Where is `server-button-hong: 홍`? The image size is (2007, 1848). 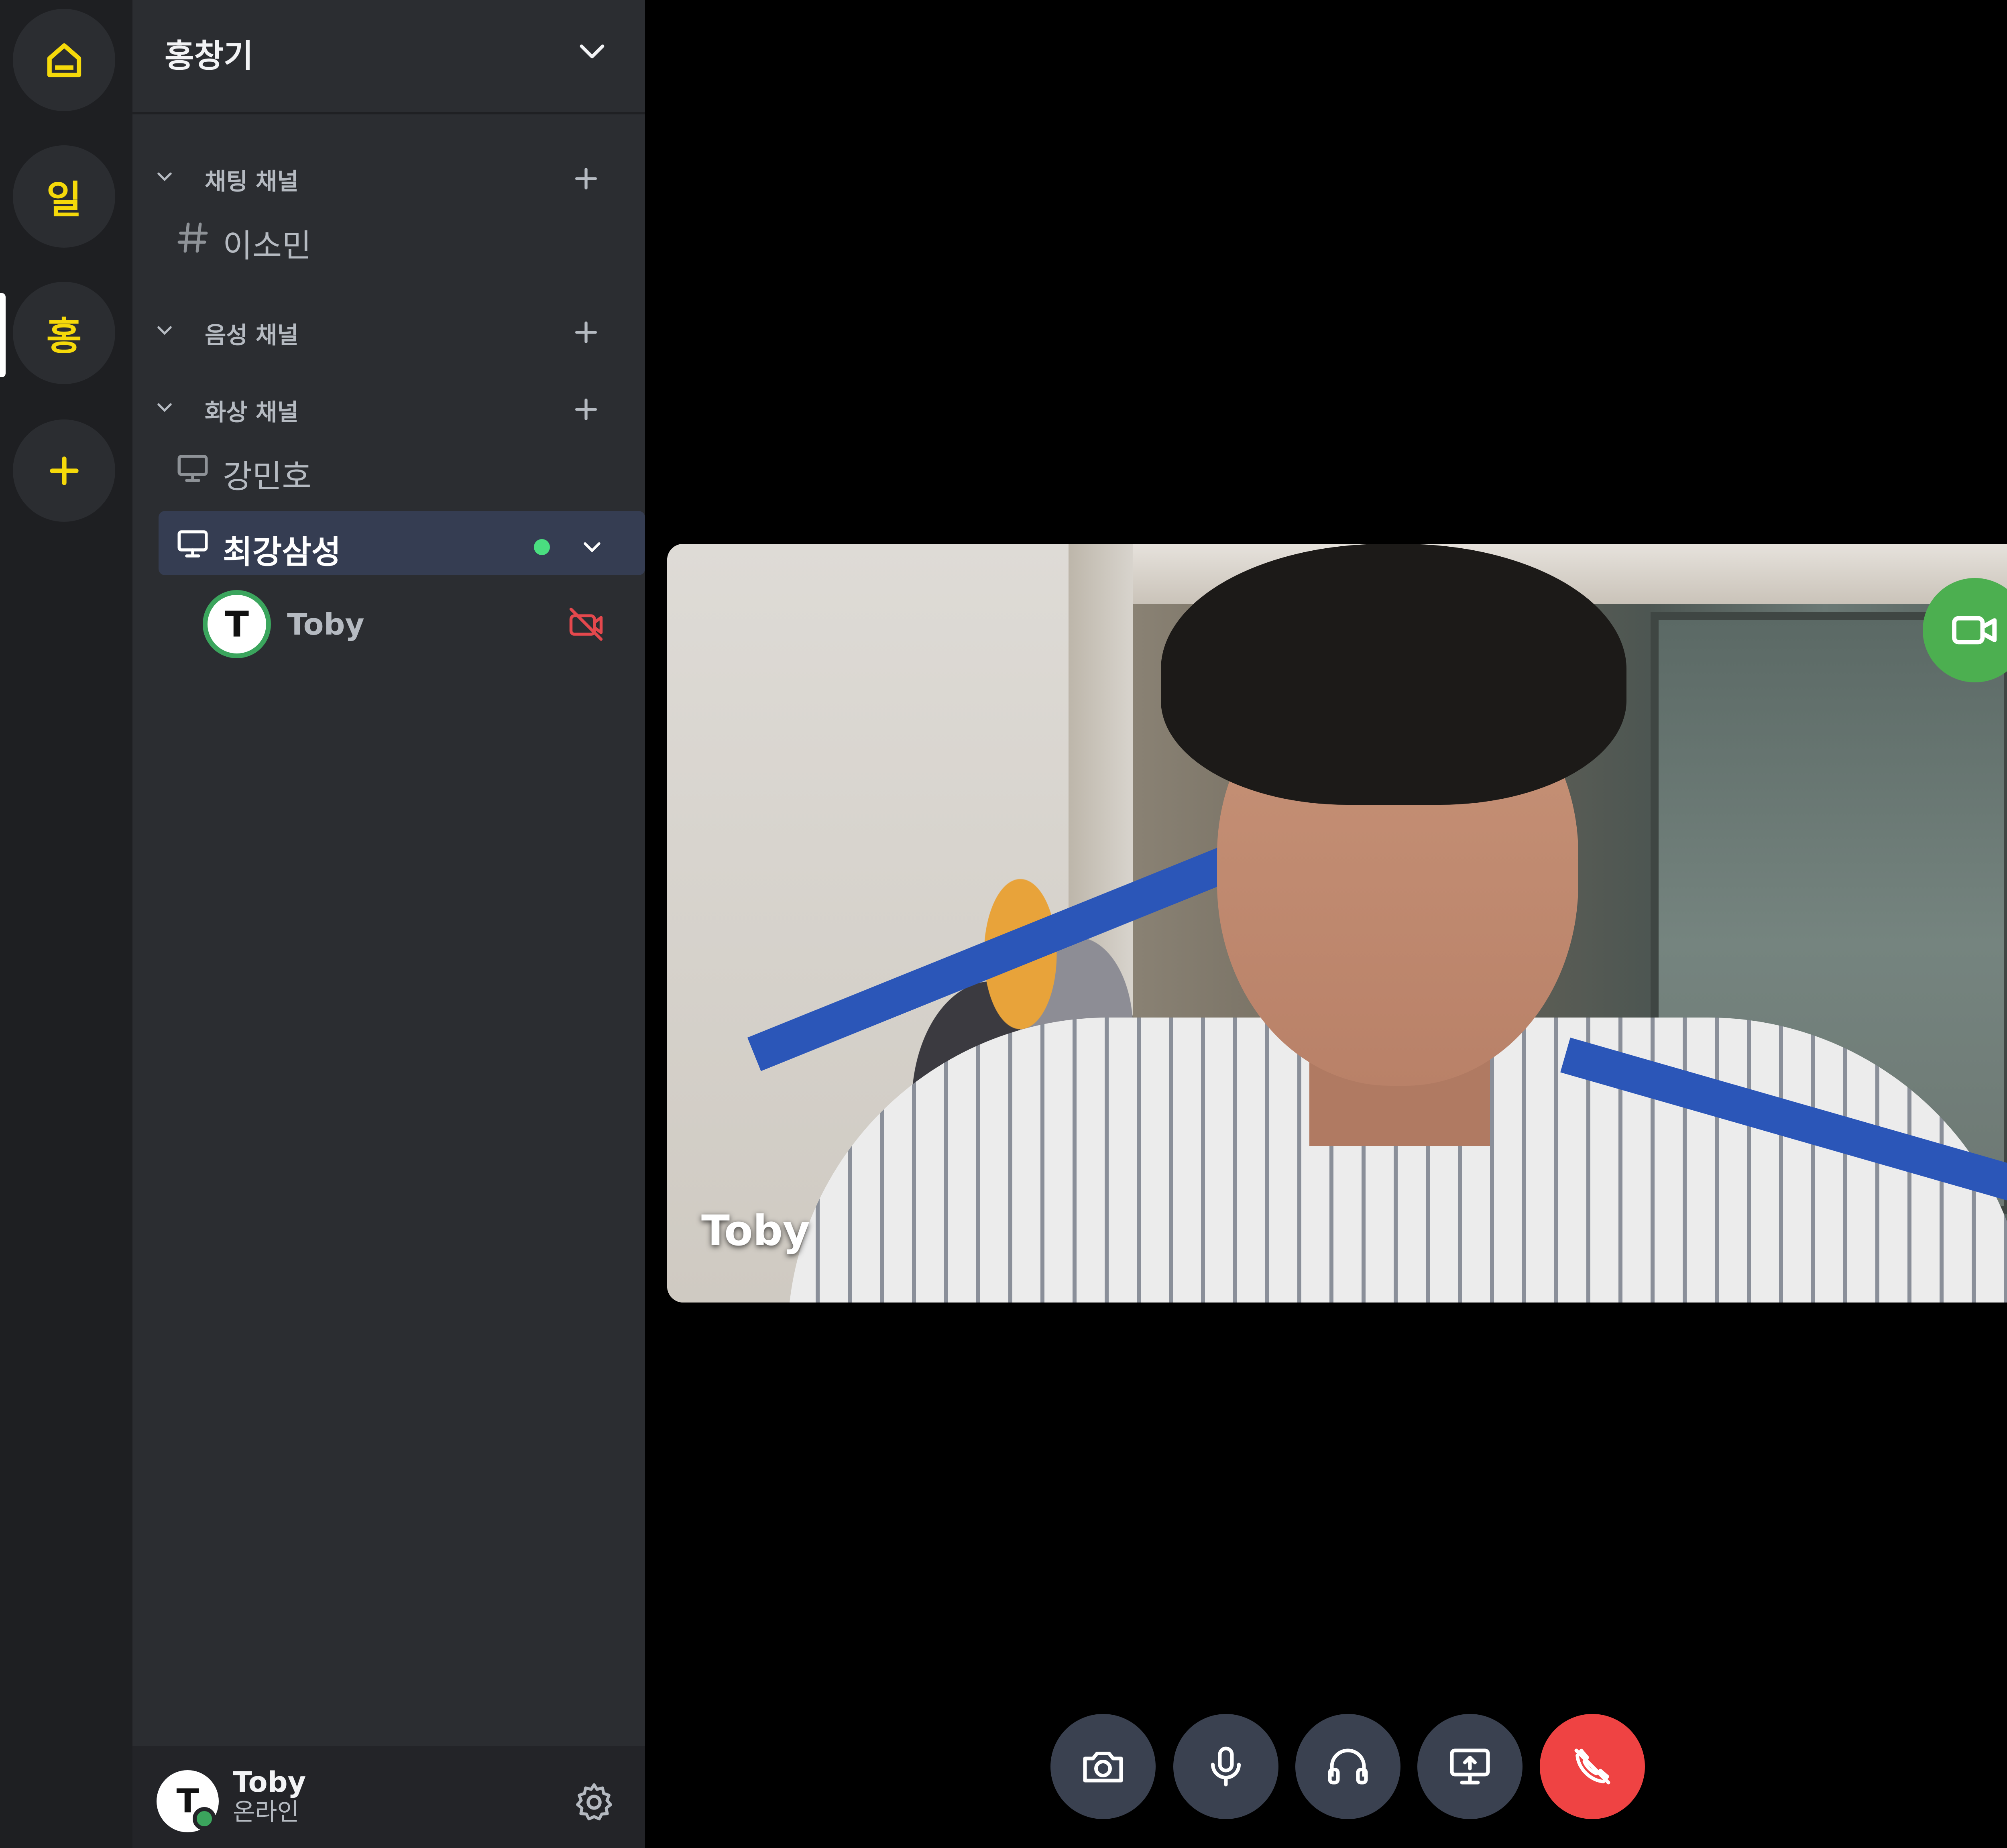 server-button-hong: 홍 is located at coordinates (64, 333).